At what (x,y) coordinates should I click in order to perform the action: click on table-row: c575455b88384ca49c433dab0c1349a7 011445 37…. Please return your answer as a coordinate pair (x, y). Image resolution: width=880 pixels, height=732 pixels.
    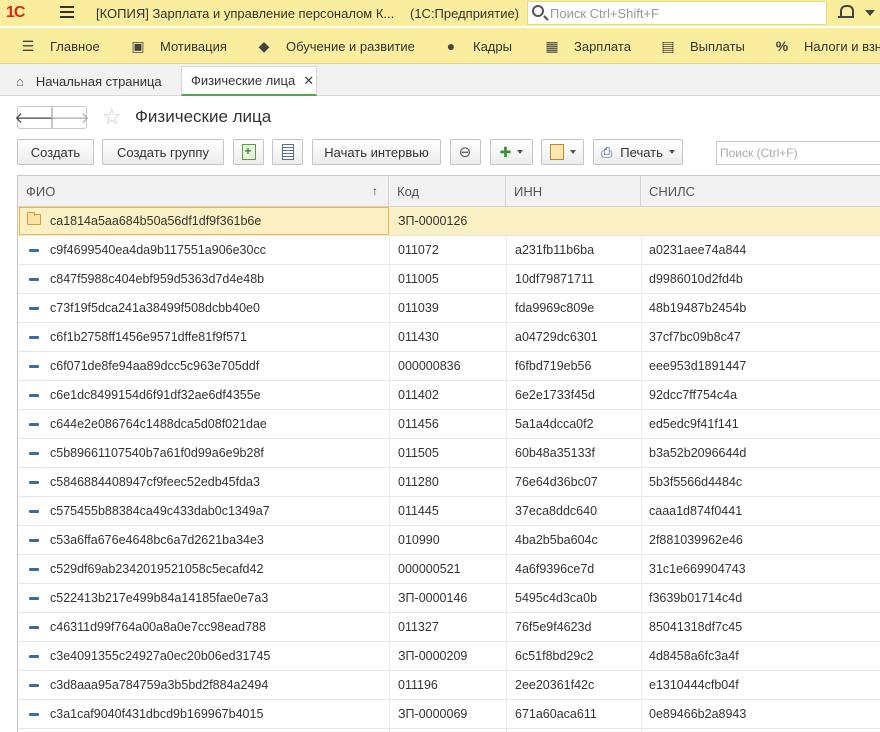
    Looking at the image, I should click on (449, 511).